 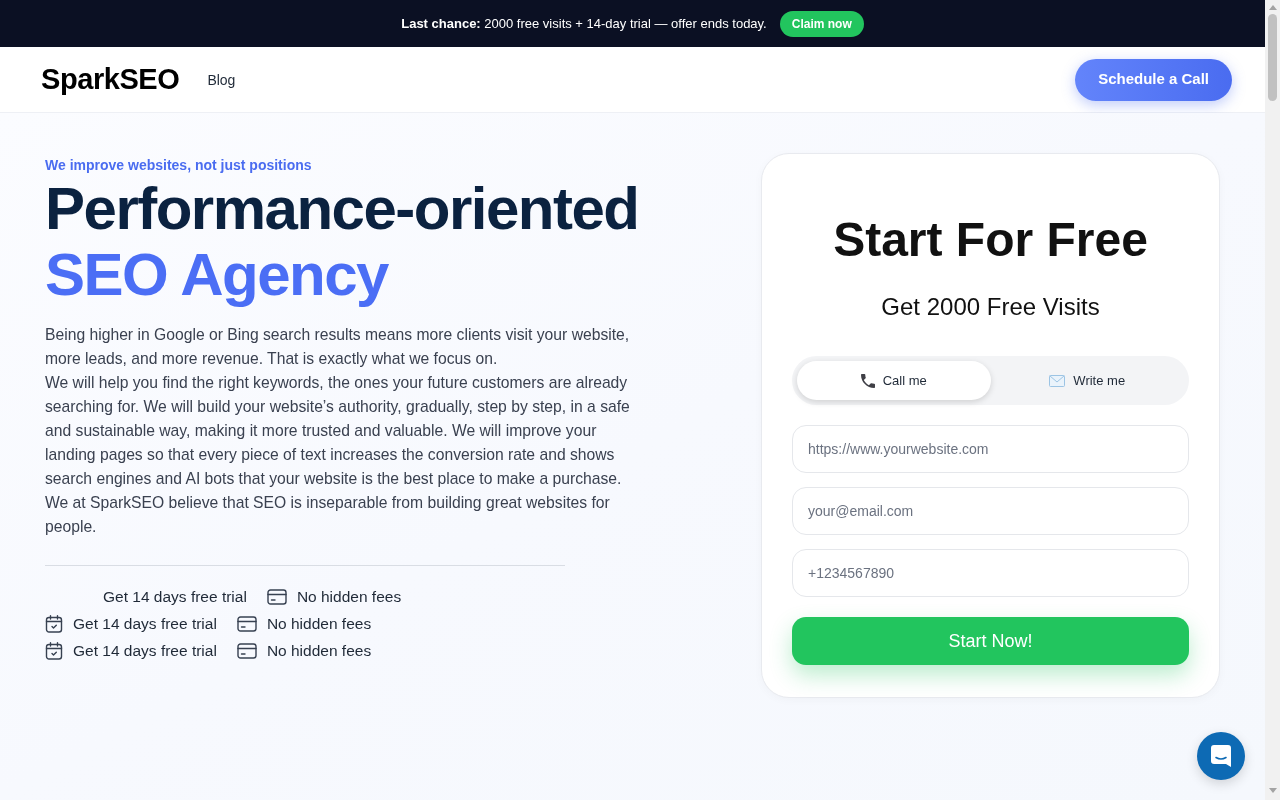 What do you see at coordinates (1272, 400) in the screenshot?
I see `scrollbar` at bounding box center [1272, 400].